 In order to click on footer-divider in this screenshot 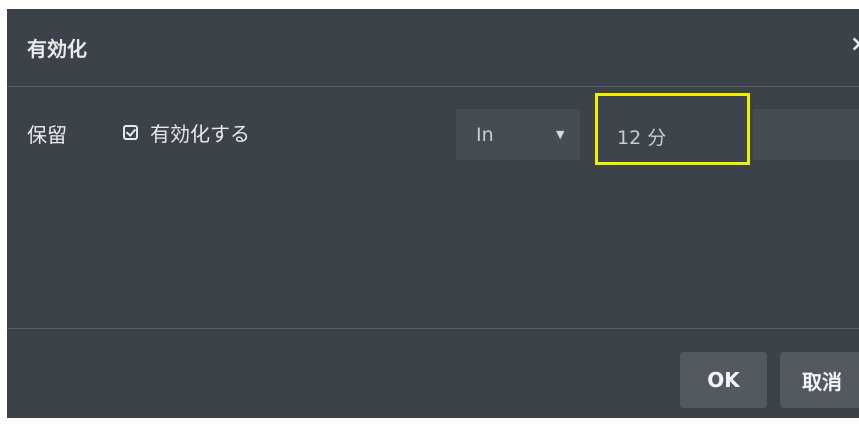, I will do `click(433, 328)`.